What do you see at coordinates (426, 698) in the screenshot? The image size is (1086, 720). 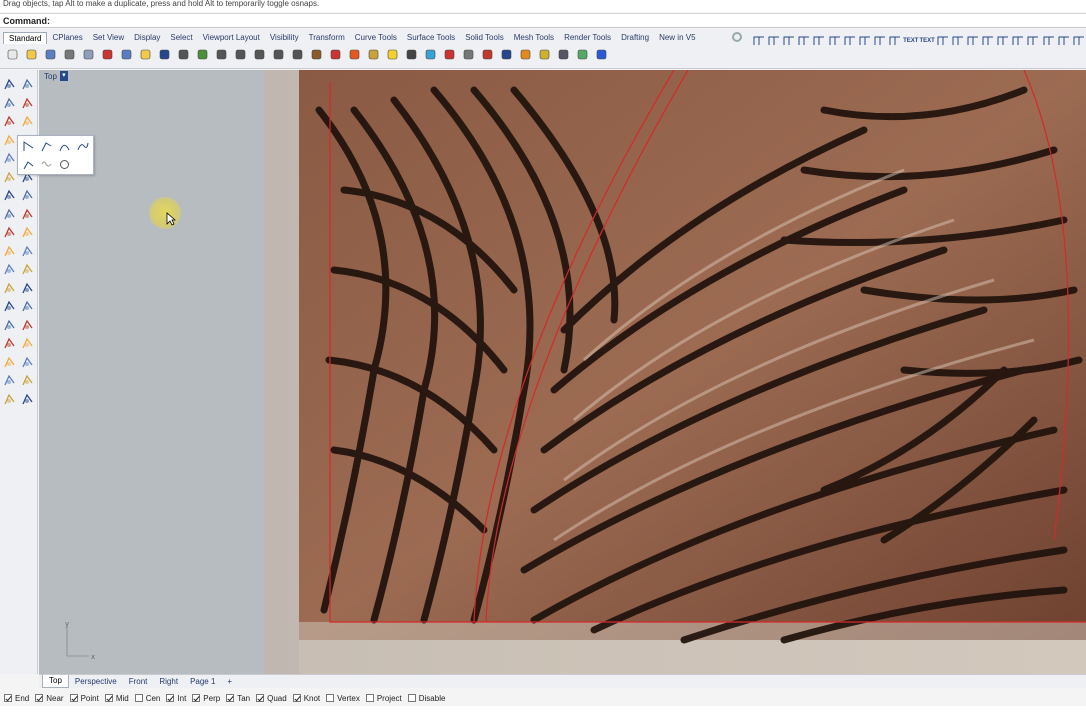 I see `osnap-disable: Disable` at bounding box center [426, 698].